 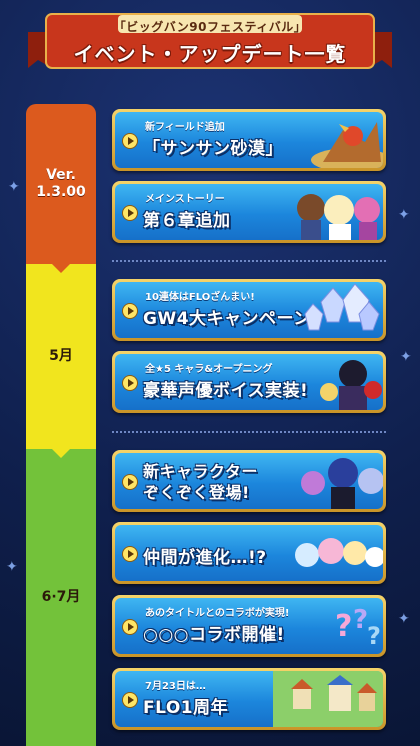 I want to click on event-card-collab: あのタイトルとのコラボが実現! ○○○コラボ開催! ? ? ?, so click(x=249, y=626).